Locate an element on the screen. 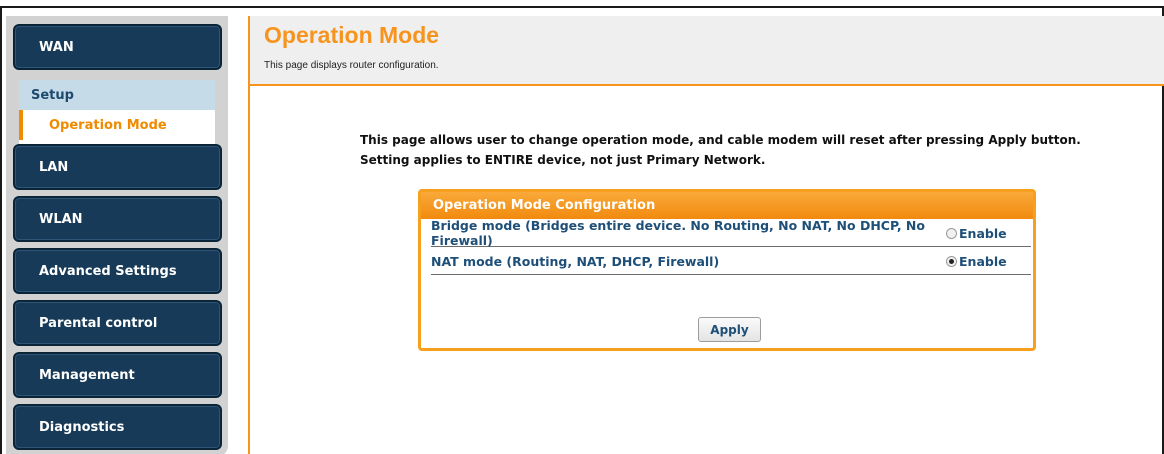 This screenshot has width=1164, height=454. apply-button: Apply is located at coordinates (729, 329).